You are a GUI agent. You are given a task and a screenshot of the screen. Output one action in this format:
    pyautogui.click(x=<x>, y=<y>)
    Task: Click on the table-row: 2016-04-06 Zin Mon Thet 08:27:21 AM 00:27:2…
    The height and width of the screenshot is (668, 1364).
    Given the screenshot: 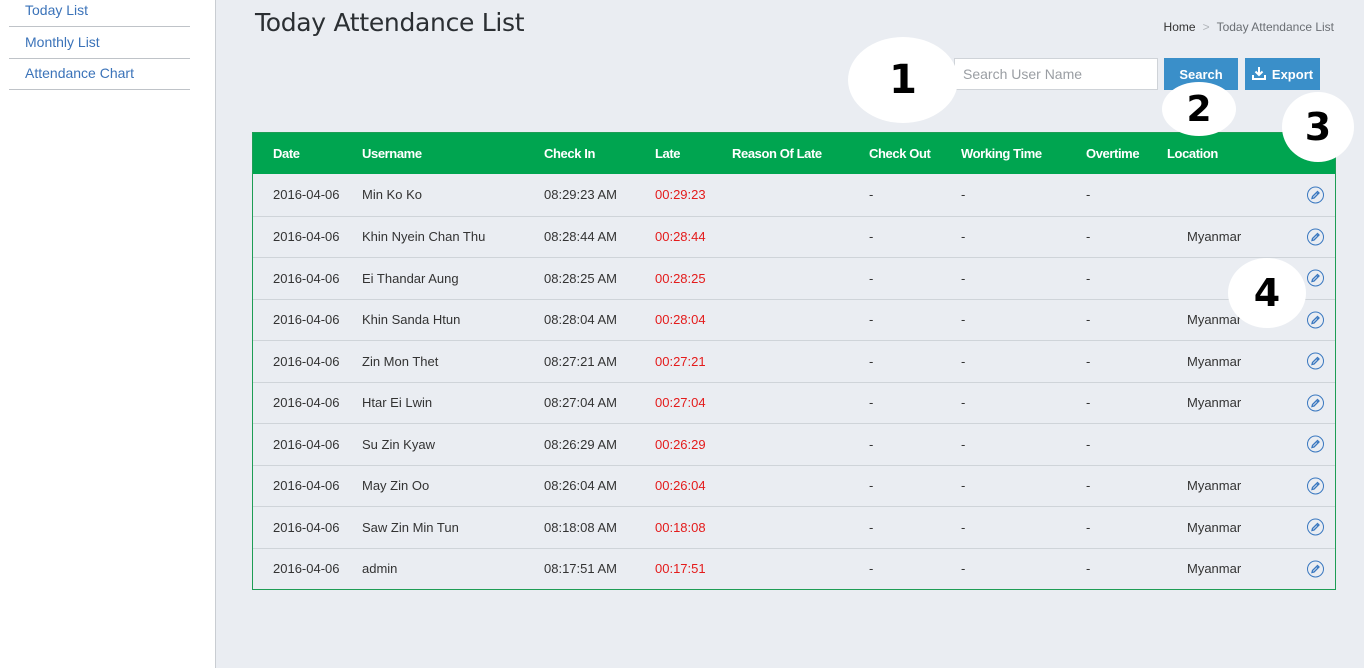 What is the action you would take?
    pyautogui.click(x=794, y=361)
    